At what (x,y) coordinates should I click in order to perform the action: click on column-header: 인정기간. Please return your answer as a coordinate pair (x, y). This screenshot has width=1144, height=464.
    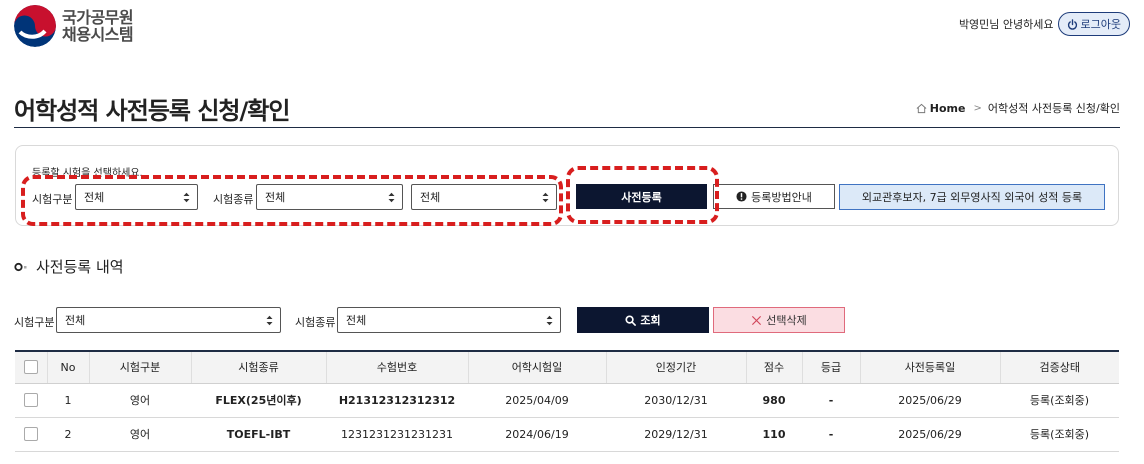
    Looking at the image, I should click on (675, 367).